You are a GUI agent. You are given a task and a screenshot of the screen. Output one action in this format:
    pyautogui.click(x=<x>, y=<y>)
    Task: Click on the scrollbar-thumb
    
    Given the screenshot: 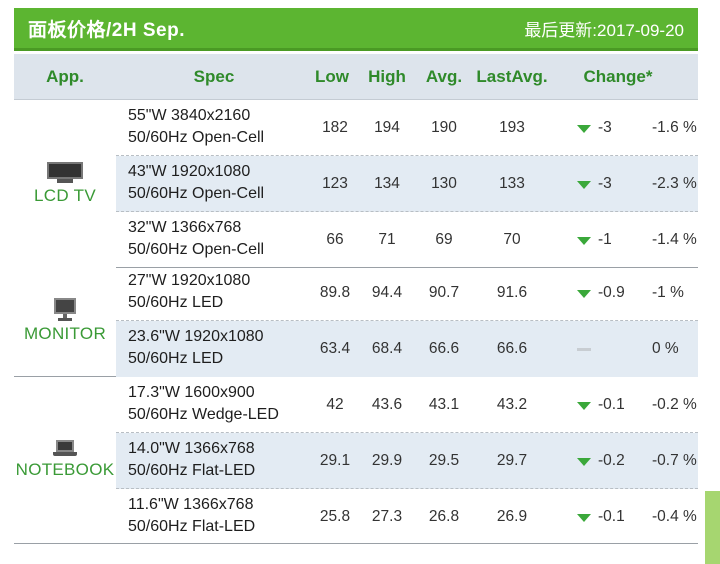 What is the action you would take?
    pyautogui.click(x=712, y=527)
    